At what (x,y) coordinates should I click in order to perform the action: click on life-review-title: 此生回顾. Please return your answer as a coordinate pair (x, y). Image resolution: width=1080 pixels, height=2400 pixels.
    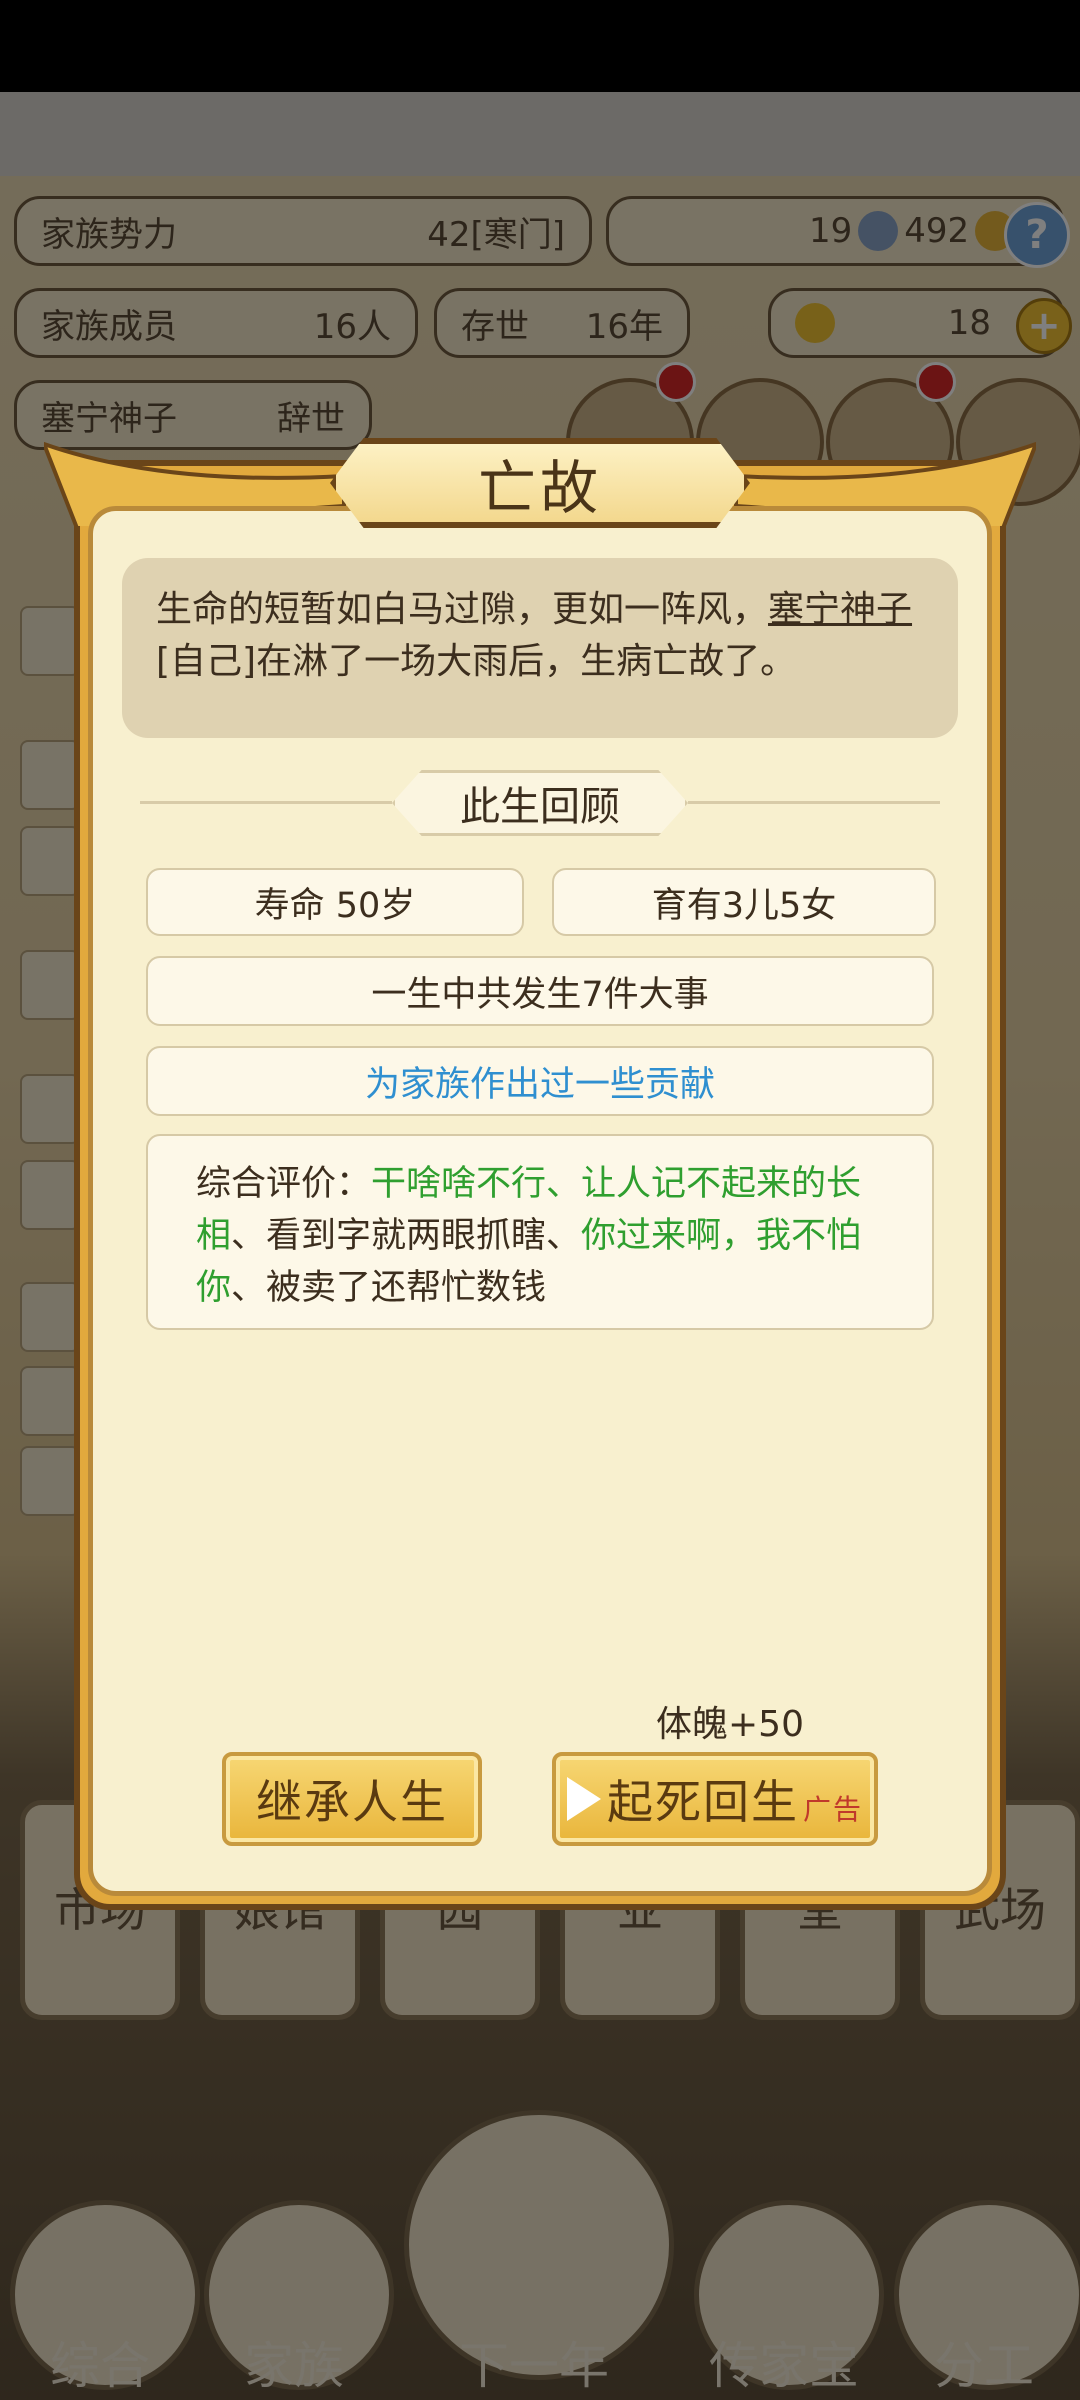
    Looking at the image, I should click on (540, 807).